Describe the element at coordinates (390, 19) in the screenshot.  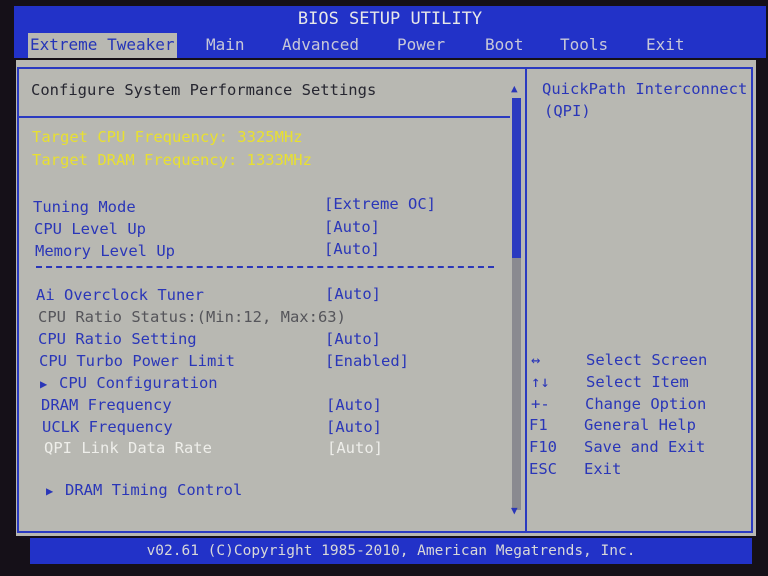
I see `window-title: BIOS SETUP UTILITY` at that location.